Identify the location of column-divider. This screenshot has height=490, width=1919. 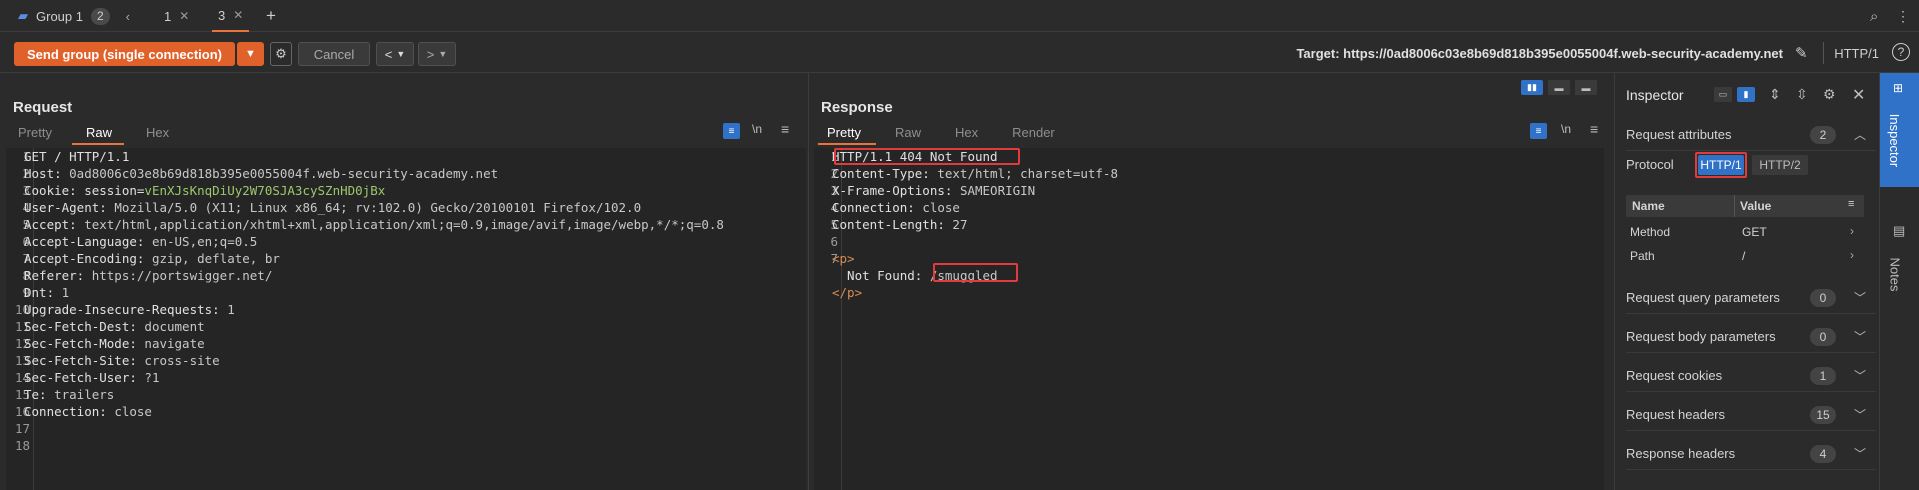
(1734, 206).